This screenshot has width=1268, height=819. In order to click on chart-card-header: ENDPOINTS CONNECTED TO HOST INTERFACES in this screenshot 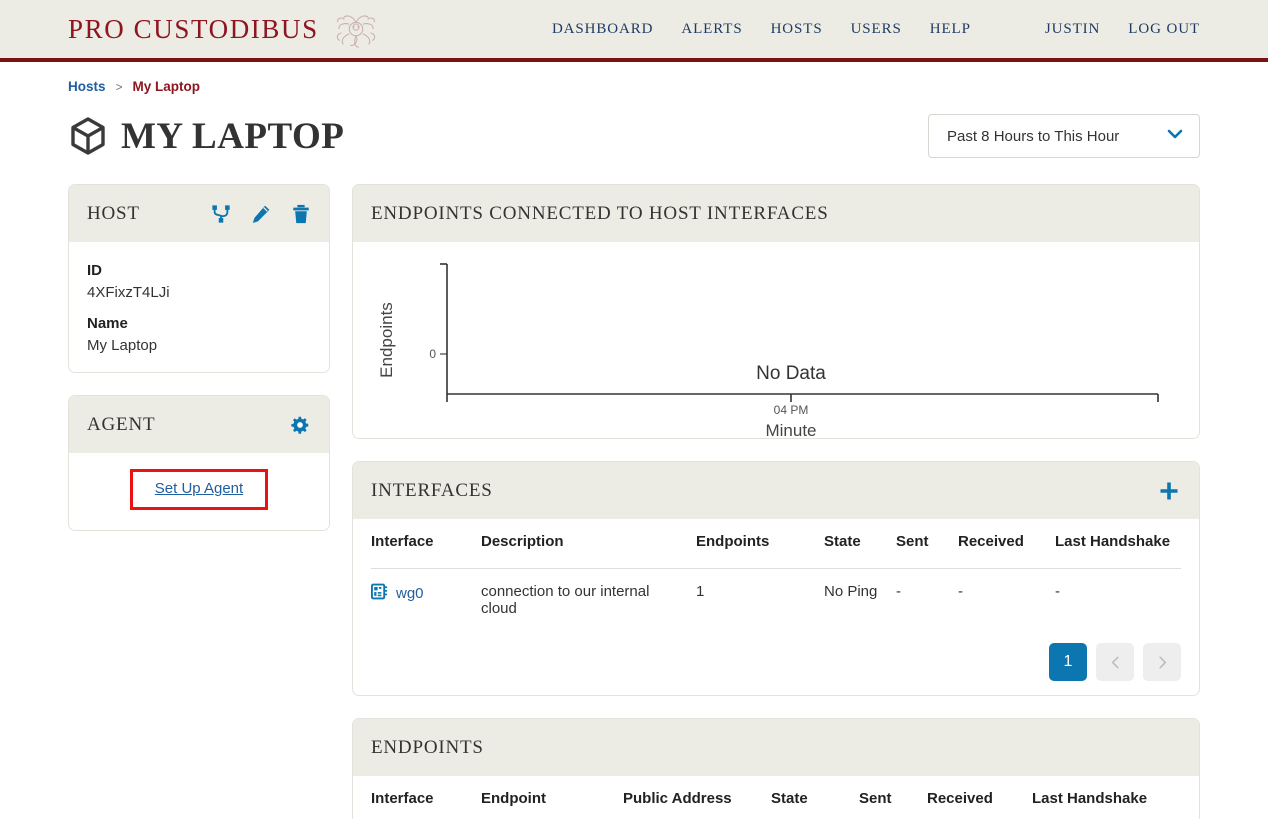, I will do `click(776, 213)`.